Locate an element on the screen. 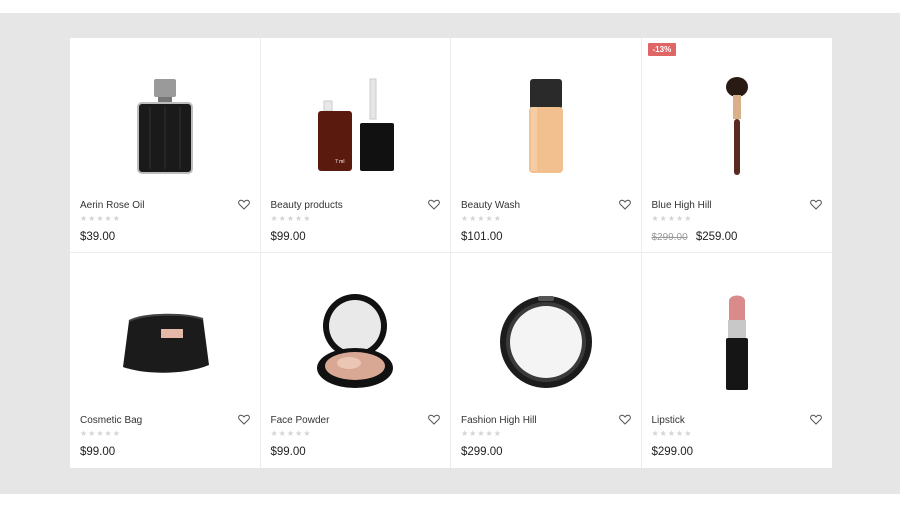 The image size is (900, 513). product-name: Face Powder is located at coordinates (300, 420).